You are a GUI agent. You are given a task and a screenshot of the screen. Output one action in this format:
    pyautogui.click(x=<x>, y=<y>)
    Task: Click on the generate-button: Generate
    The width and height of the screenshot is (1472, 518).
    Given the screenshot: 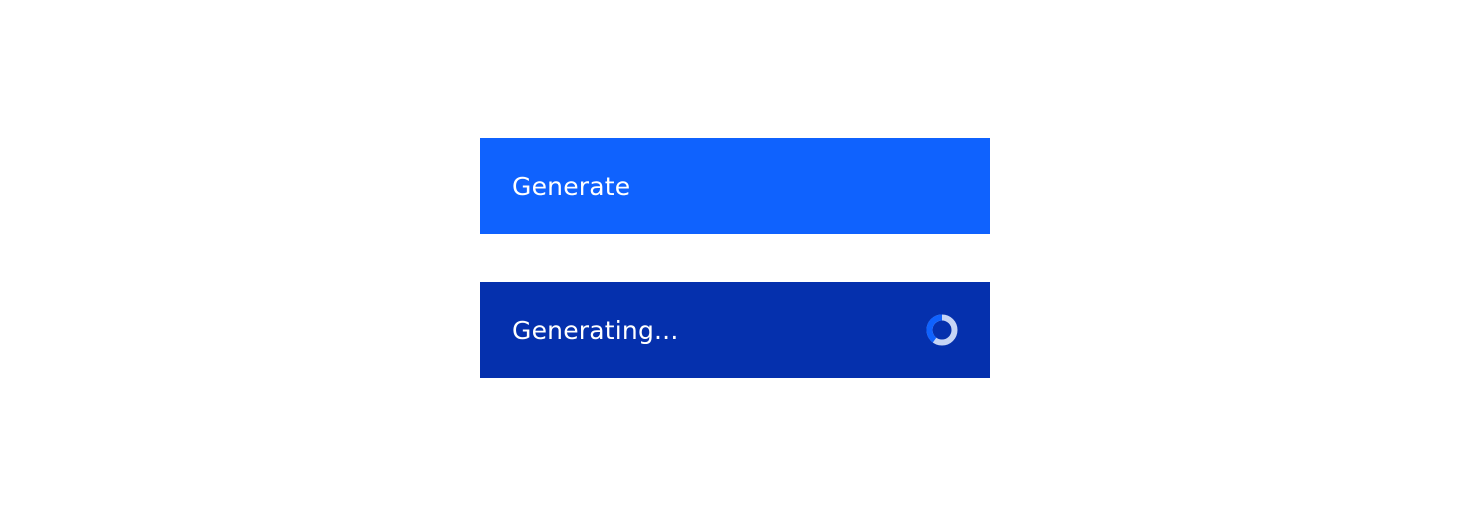 What is the action you would take?
    pyautogui.click(x=735, y=186)
    